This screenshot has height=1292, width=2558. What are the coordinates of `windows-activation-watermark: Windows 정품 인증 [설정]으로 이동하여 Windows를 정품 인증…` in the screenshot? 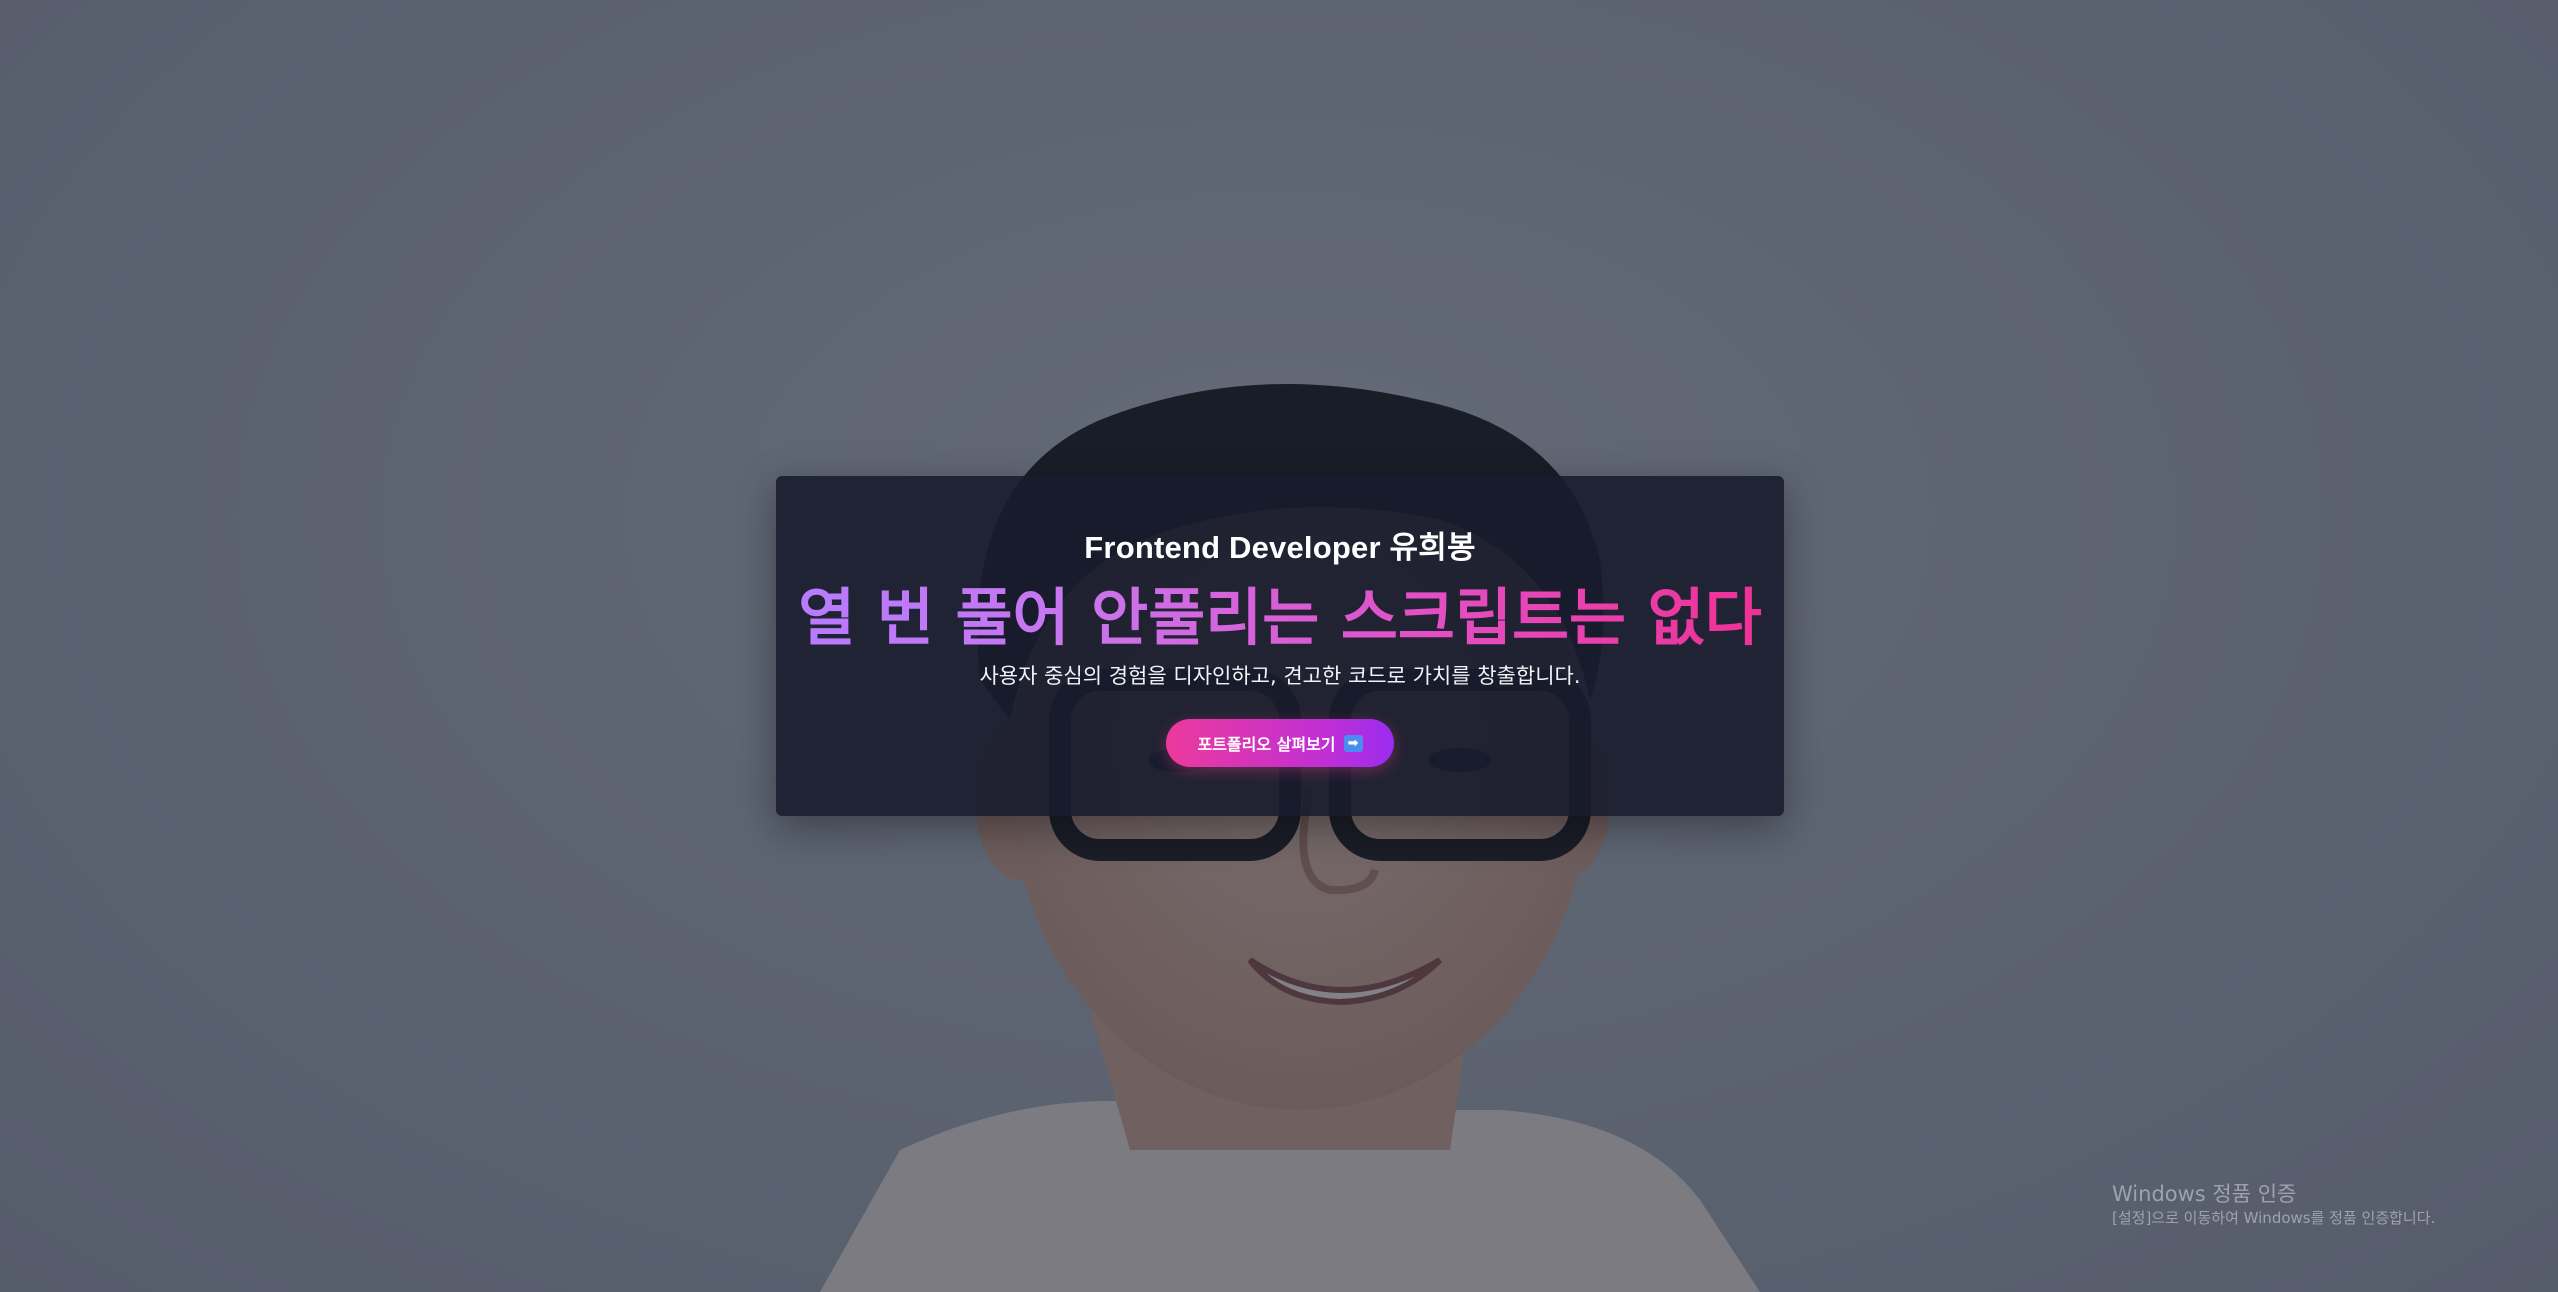 It's located at (2273, 1204).